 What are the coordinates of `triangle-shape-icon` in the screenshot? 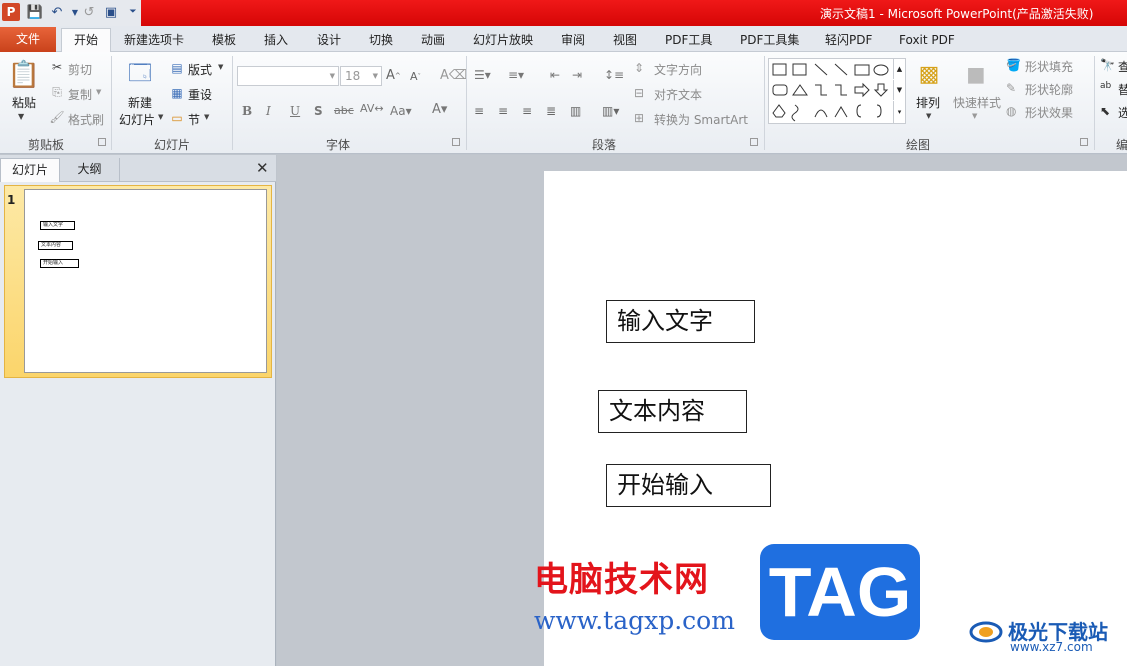 It's located at (800, 90).